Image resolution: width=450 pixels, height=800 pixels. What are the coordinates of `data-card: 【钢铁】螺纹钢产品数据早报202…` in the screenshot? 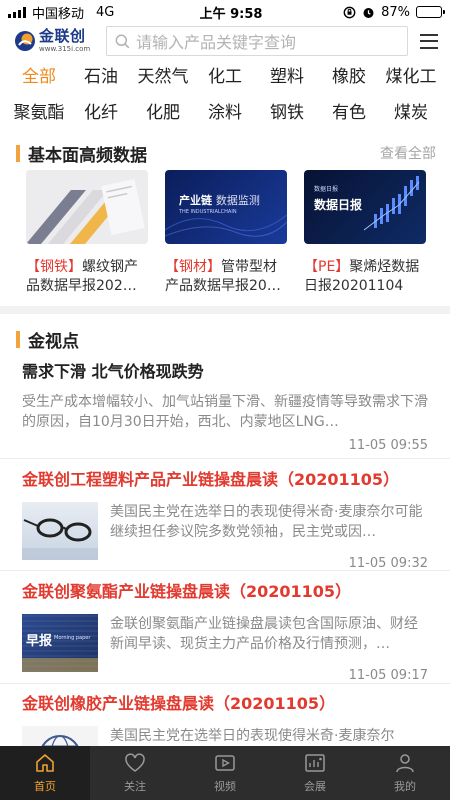 It's located at (87, 233).